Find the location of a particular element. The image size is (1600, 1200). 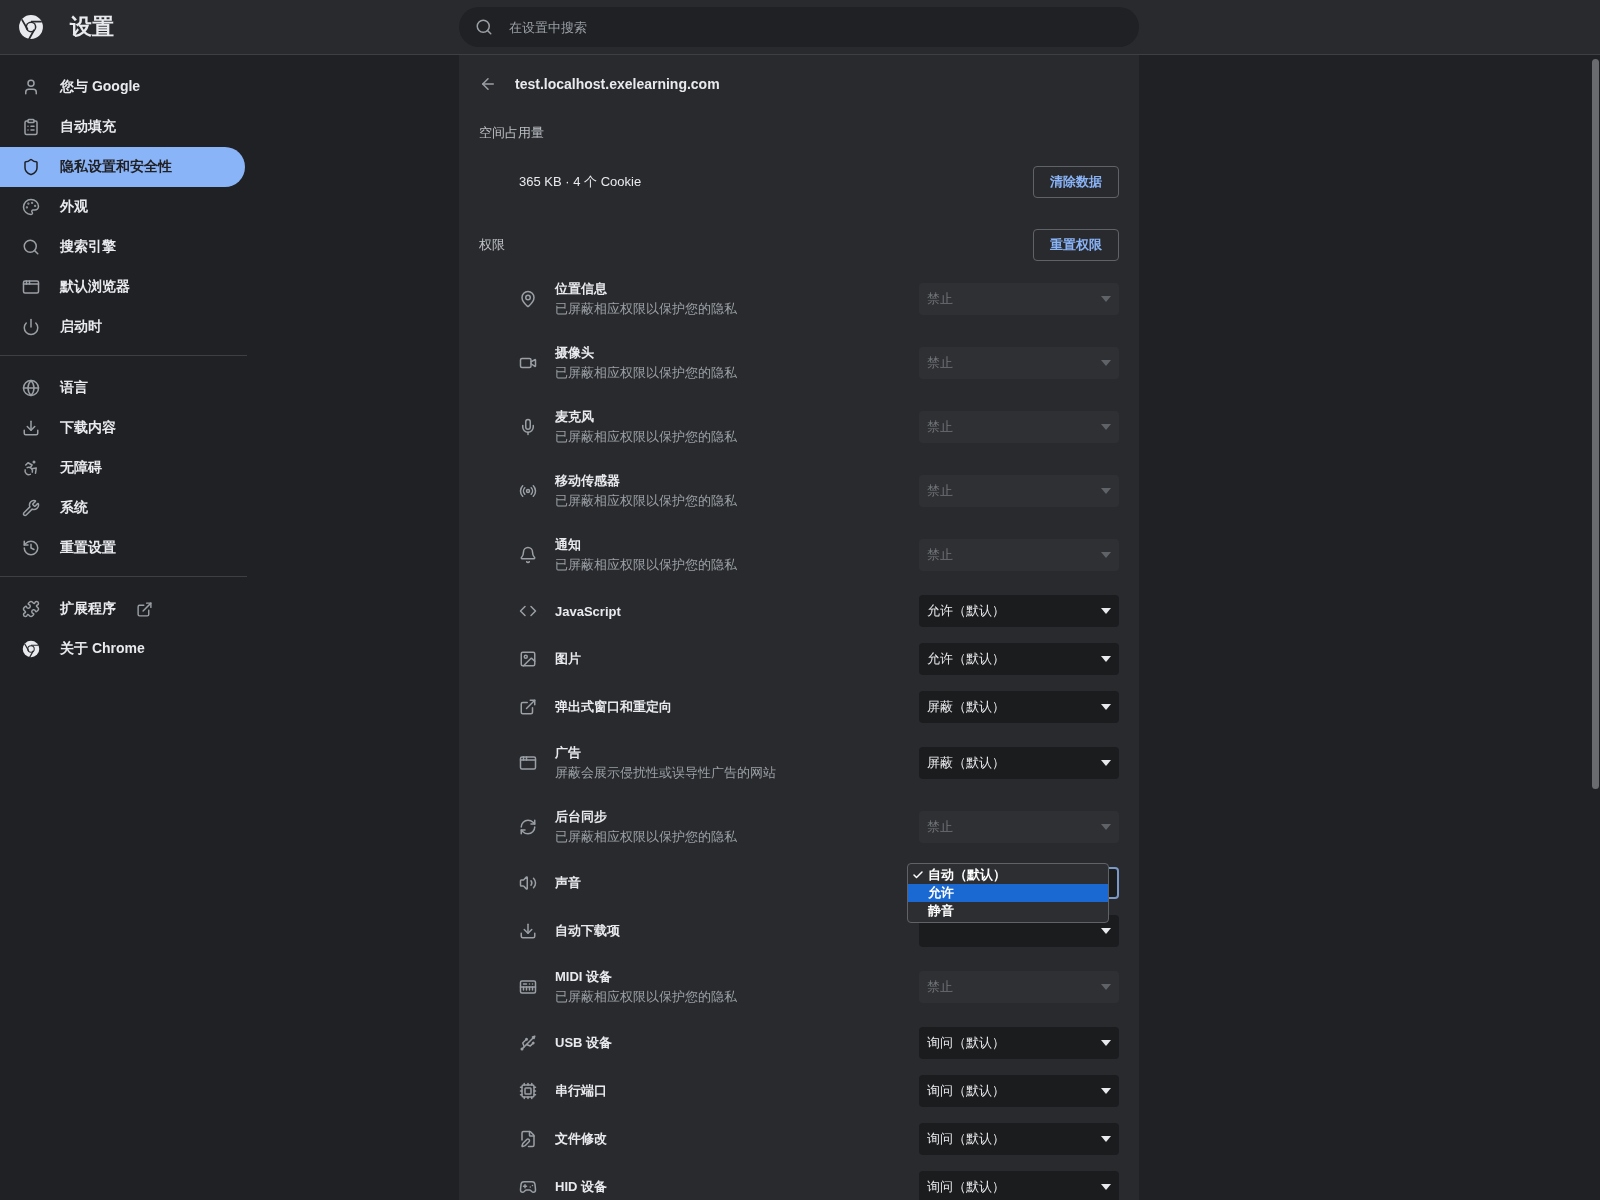

history-icon is located at coordinates (31, 548).